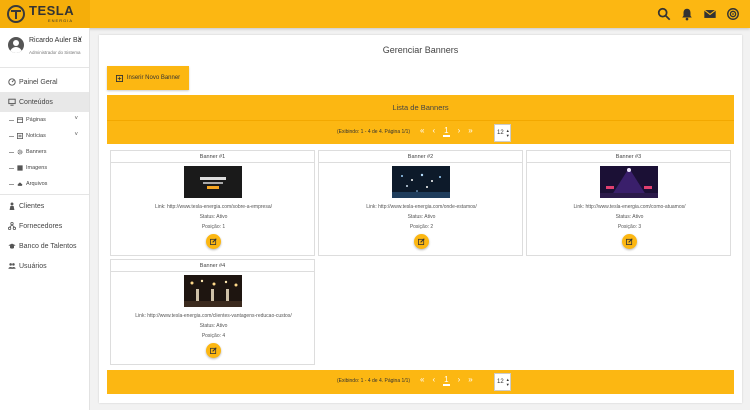 The width and height of the screenshot is (750, 410). Describe the element at coordinates (687, 14) in the screenshot. I see `bell-icon` at that location.